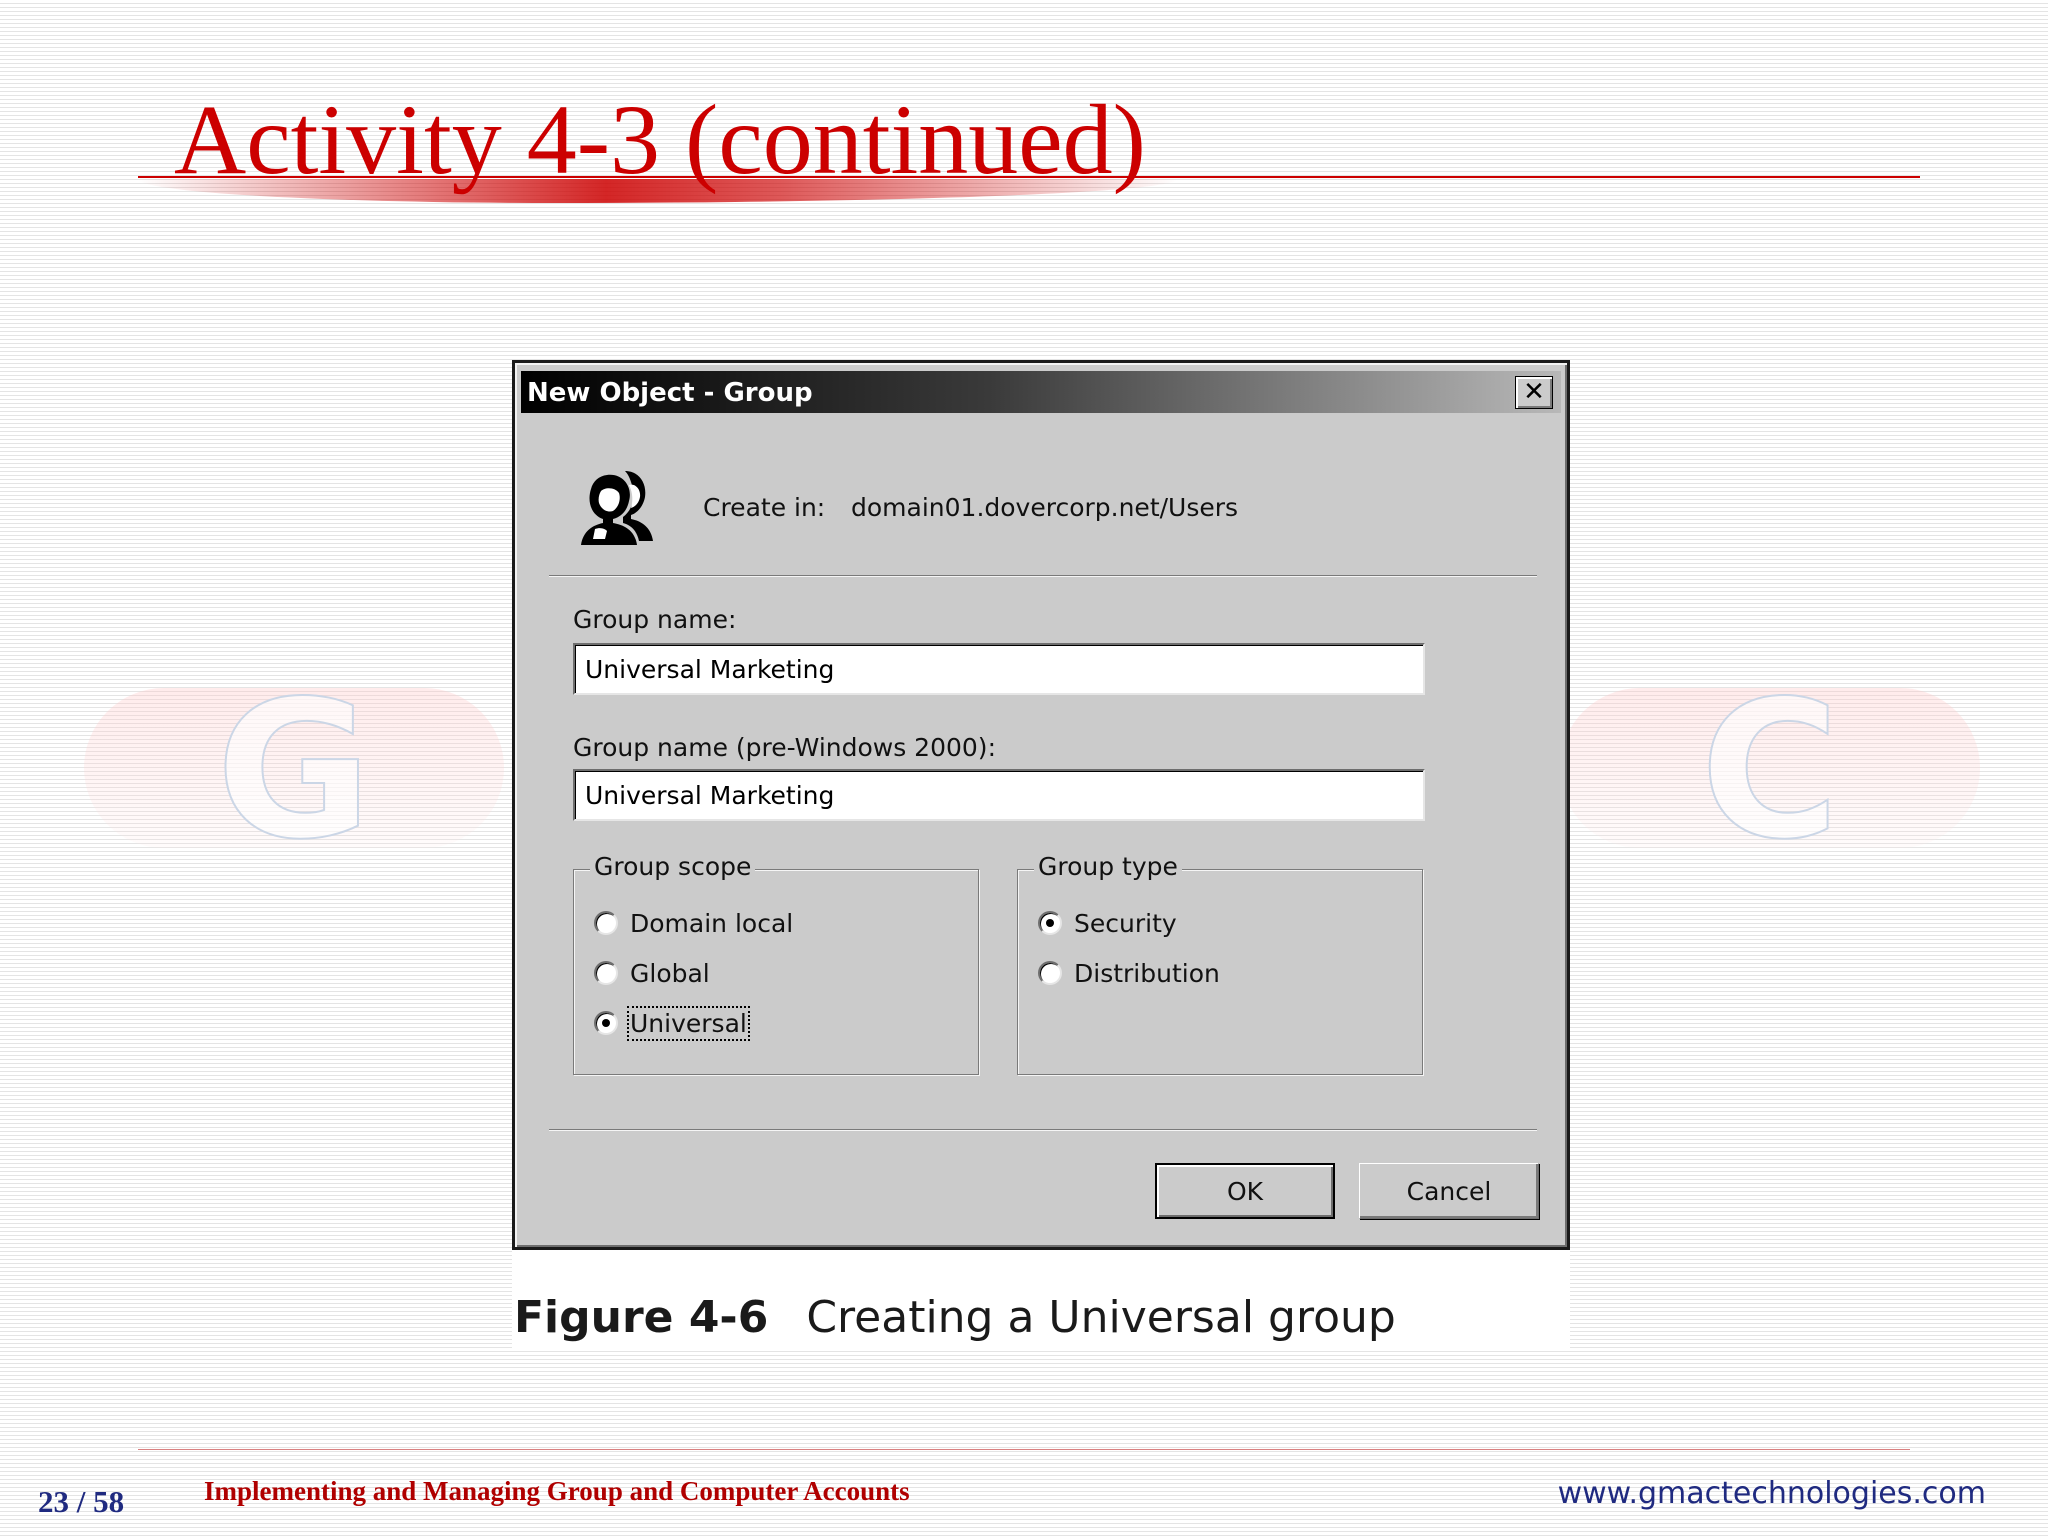  I want to click on pre-windows-2000-name-label: Group name (pre-Windows 2000):, so click(784, 747).